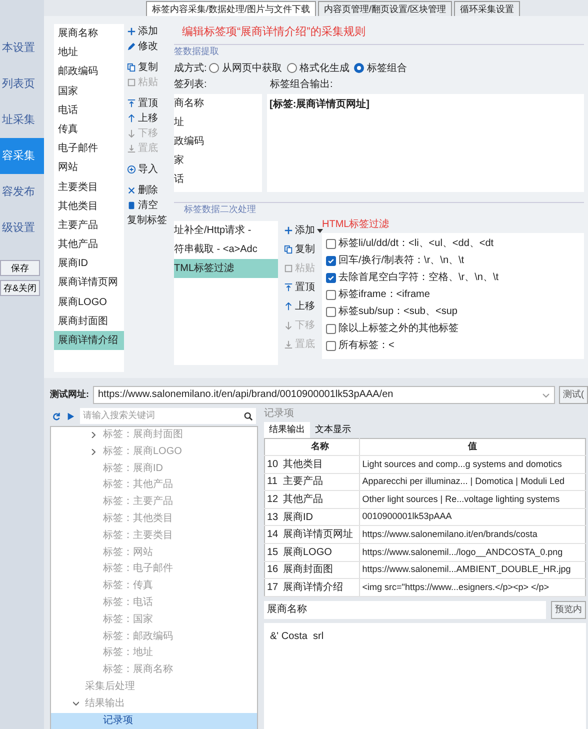 The height and width of the screenshot is (729, 588). Describe the element at coordinates (22, 192) in the screenshot. I see `nav-item: 容发布` at that location.